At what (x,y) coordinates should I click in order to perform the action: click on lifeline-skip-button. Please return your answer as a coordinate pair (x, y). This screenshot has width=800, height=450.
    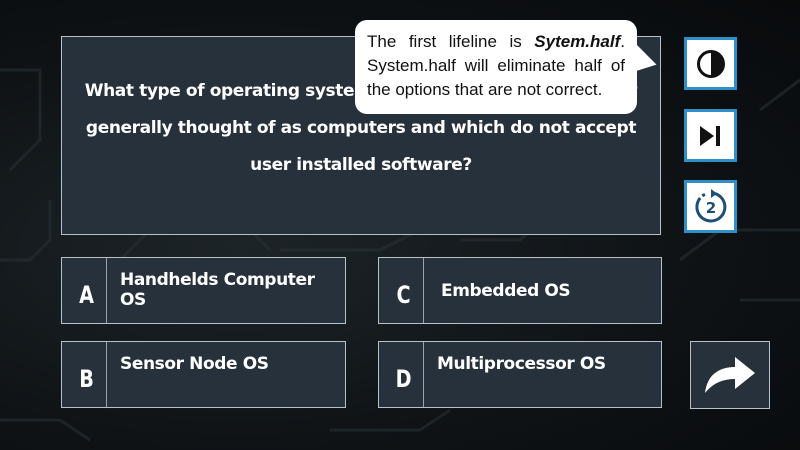
    Looking at the image, I should click on (710, 135).